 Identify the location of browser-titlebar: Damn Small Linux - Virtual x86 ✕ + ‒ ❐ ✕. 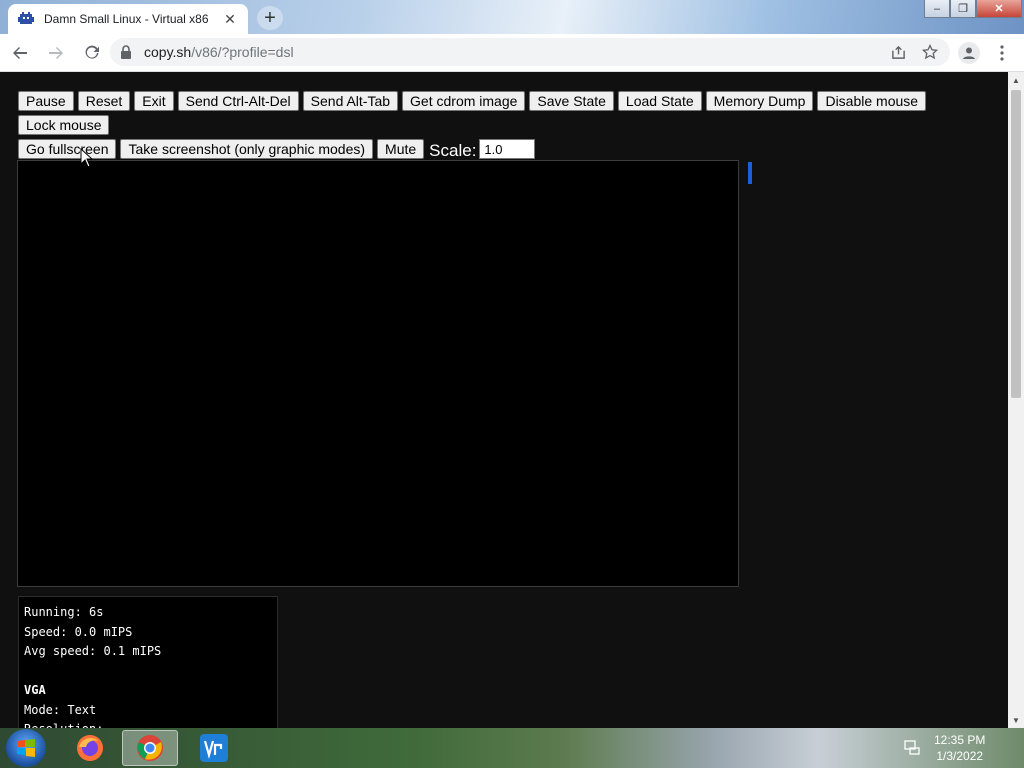
(512, 17).